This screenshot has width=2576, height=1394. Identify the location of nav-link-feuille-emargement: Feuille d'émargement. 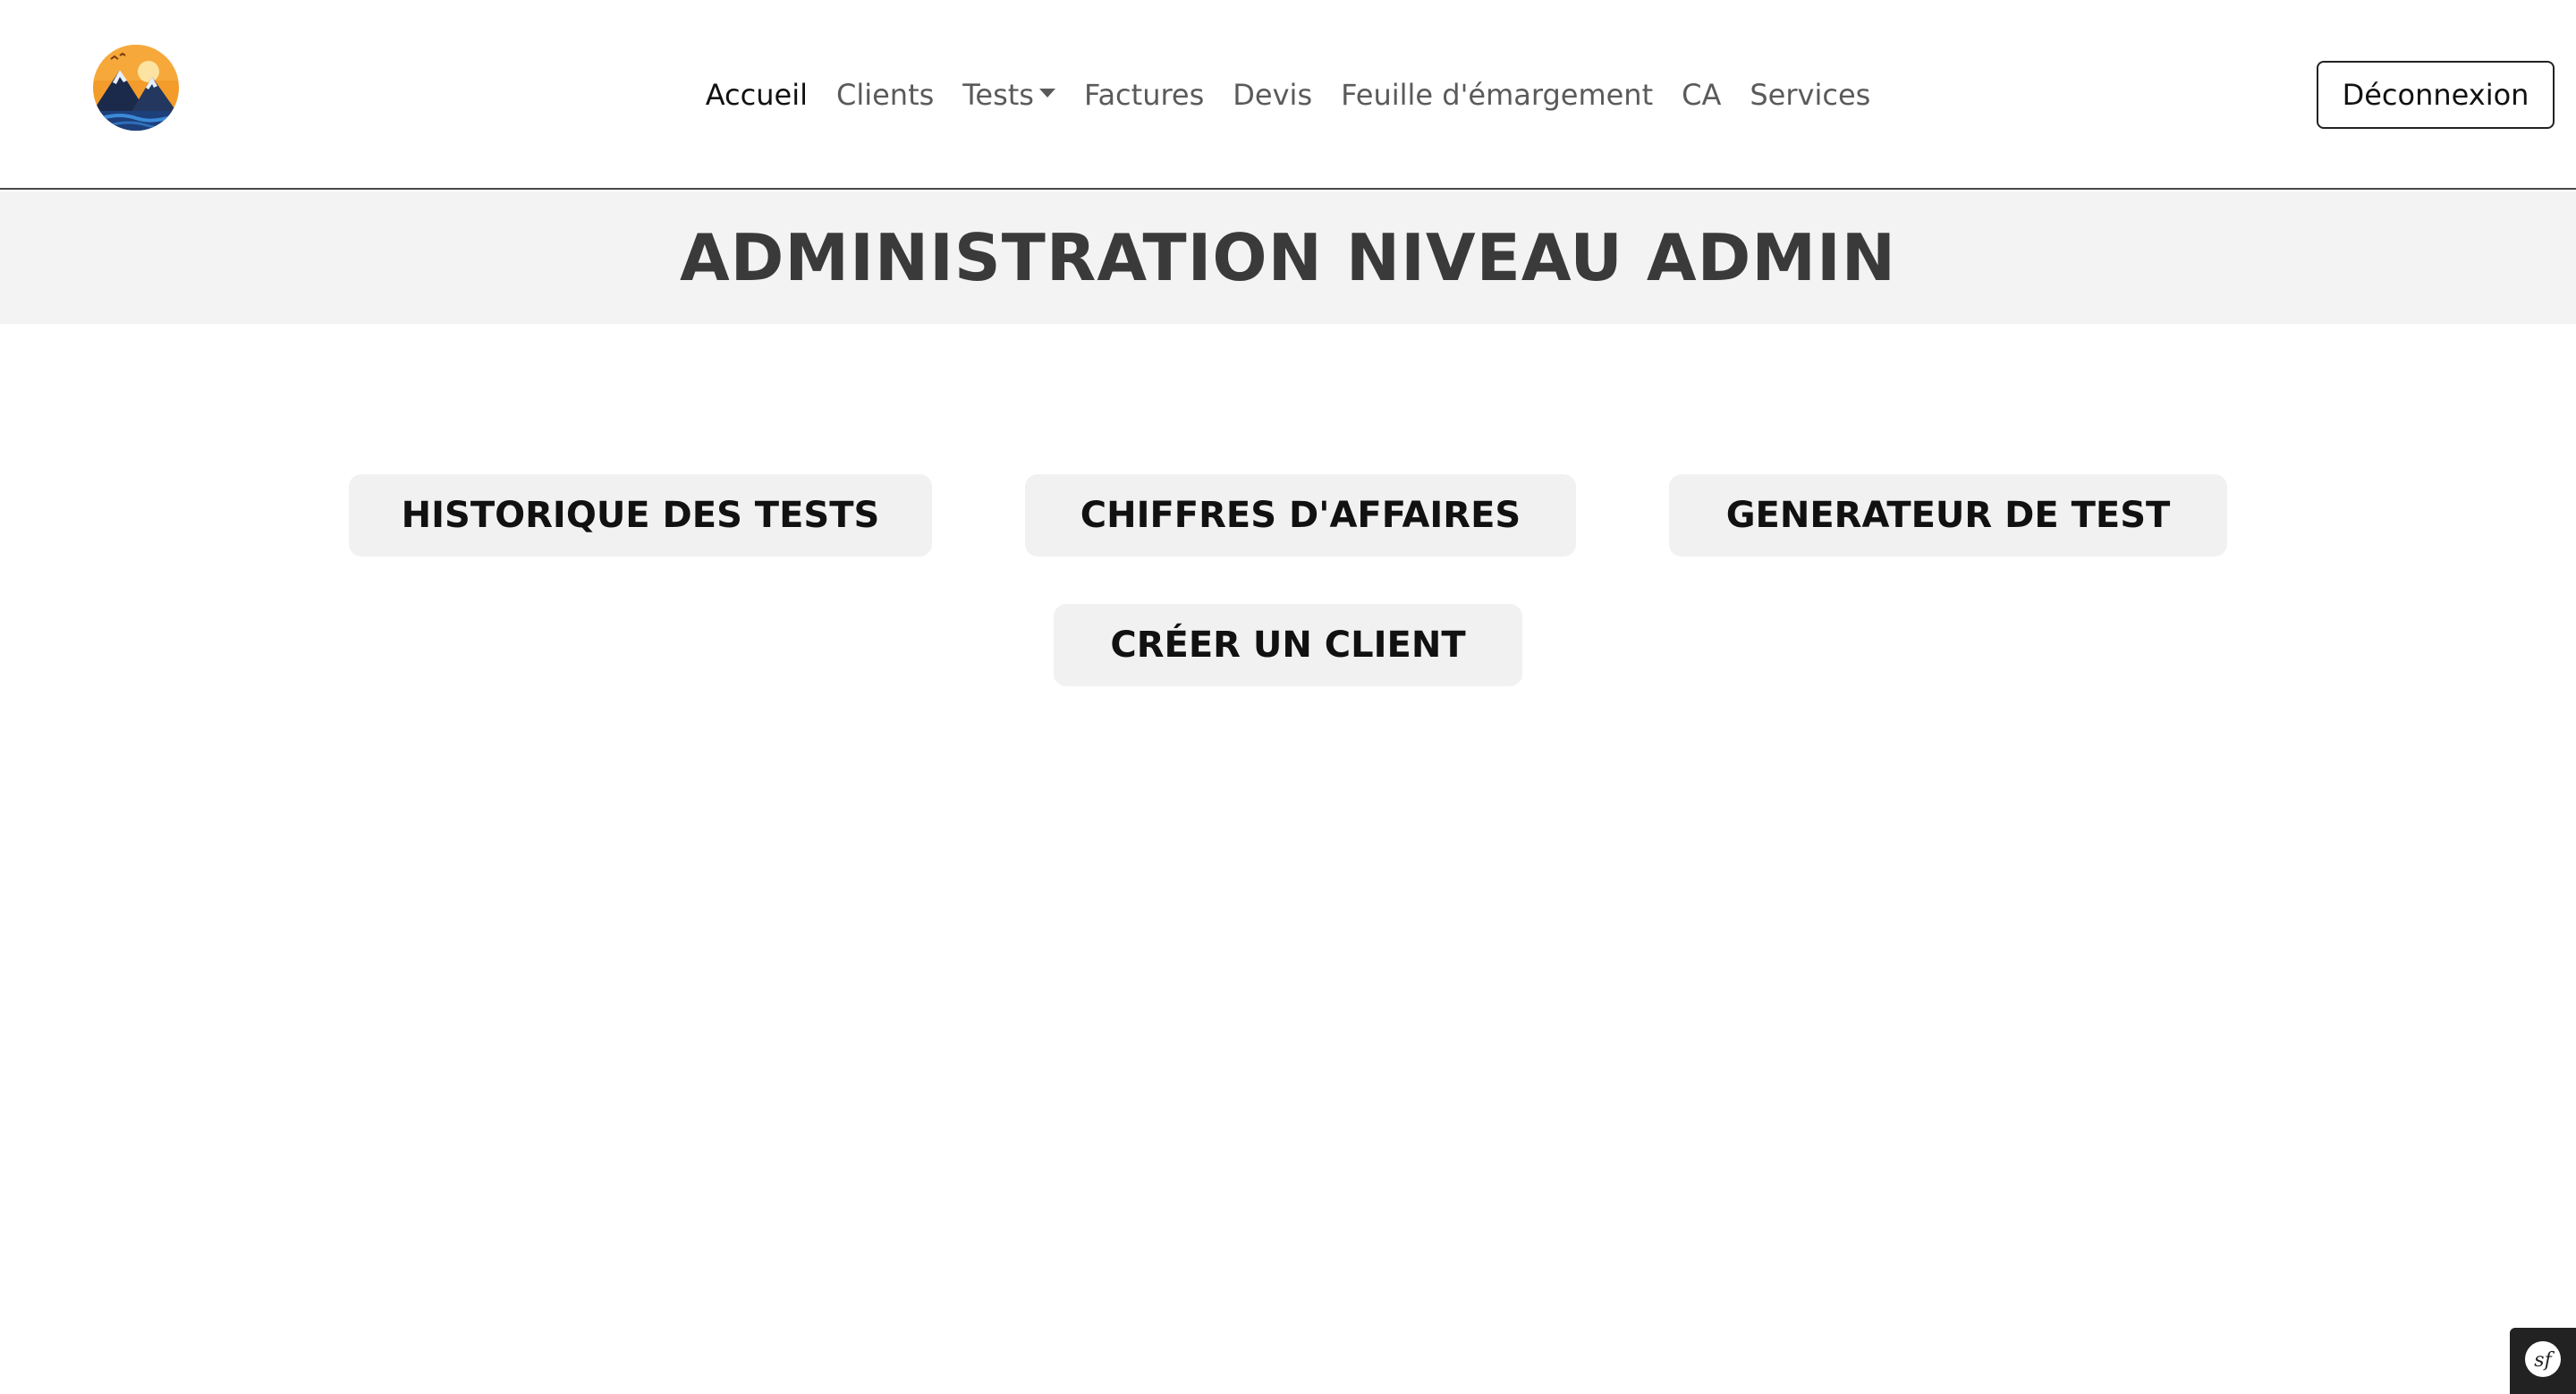
(1496, 95).